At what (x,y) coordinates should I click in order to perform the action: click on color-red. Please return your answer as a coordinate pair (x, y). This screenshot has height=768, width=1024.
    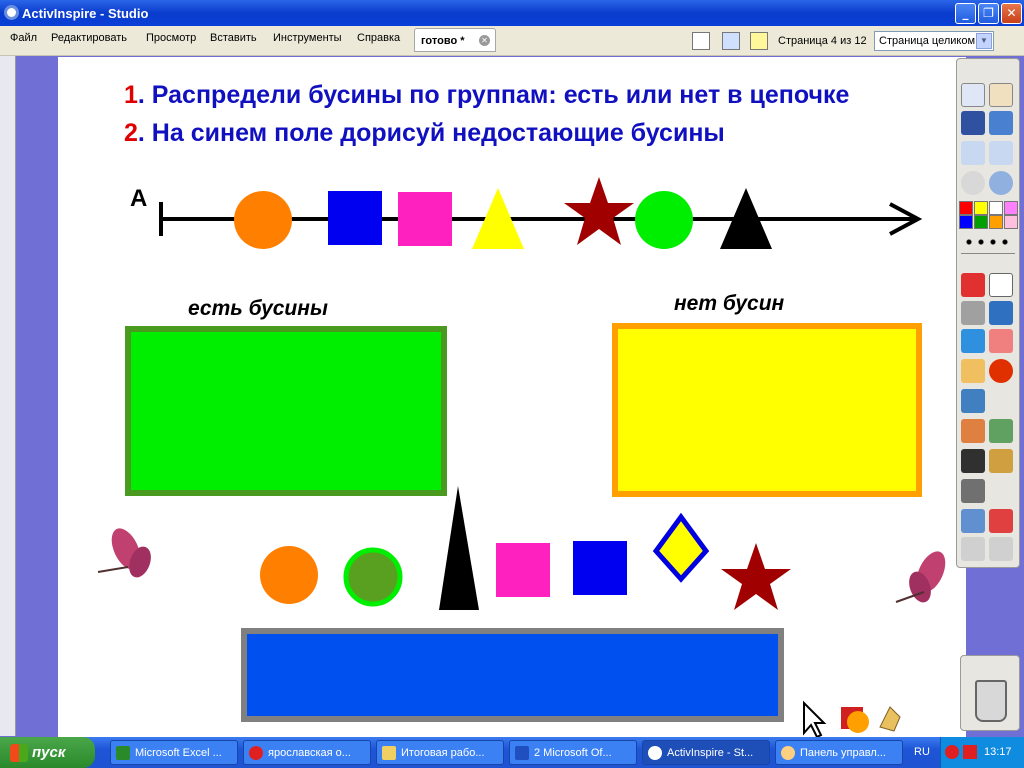
    Looking at the image, I should click on (966, 208).